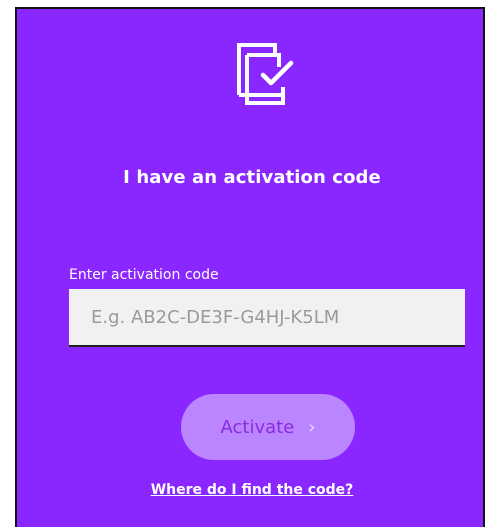  I want to click on chevron-right-icon: ›, so click(312, 427).